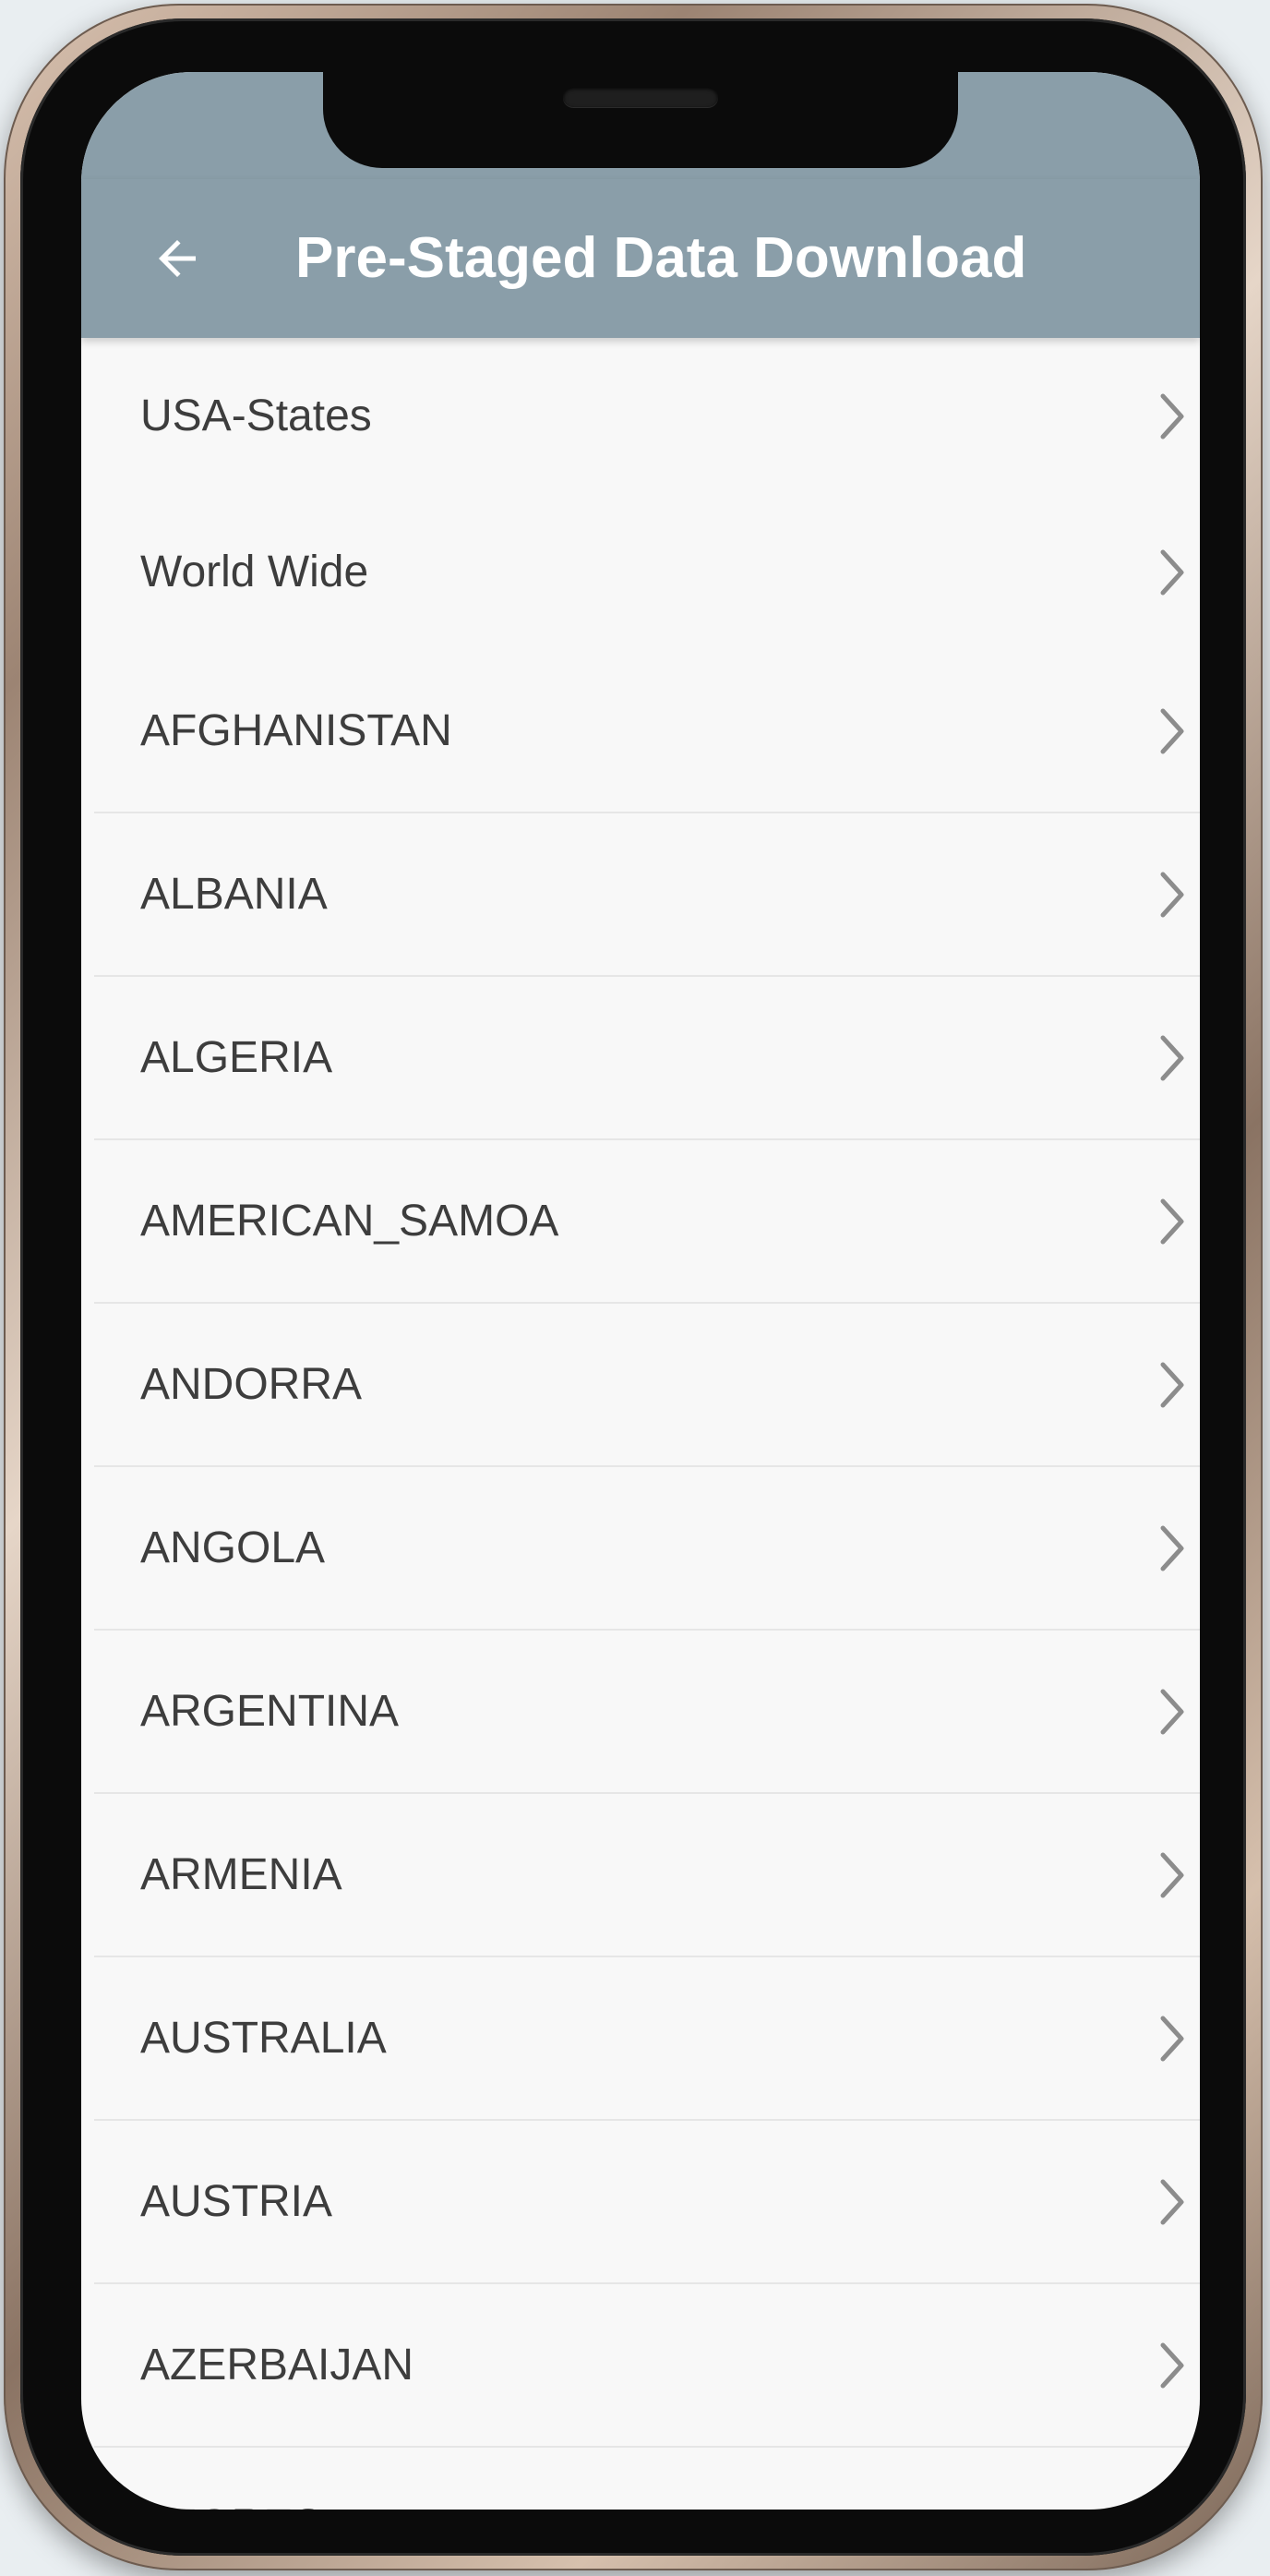 This screenshot has height=2576, width=1270. I want to click on list-item-label: AFGHANISTAN, so click(296, 730).